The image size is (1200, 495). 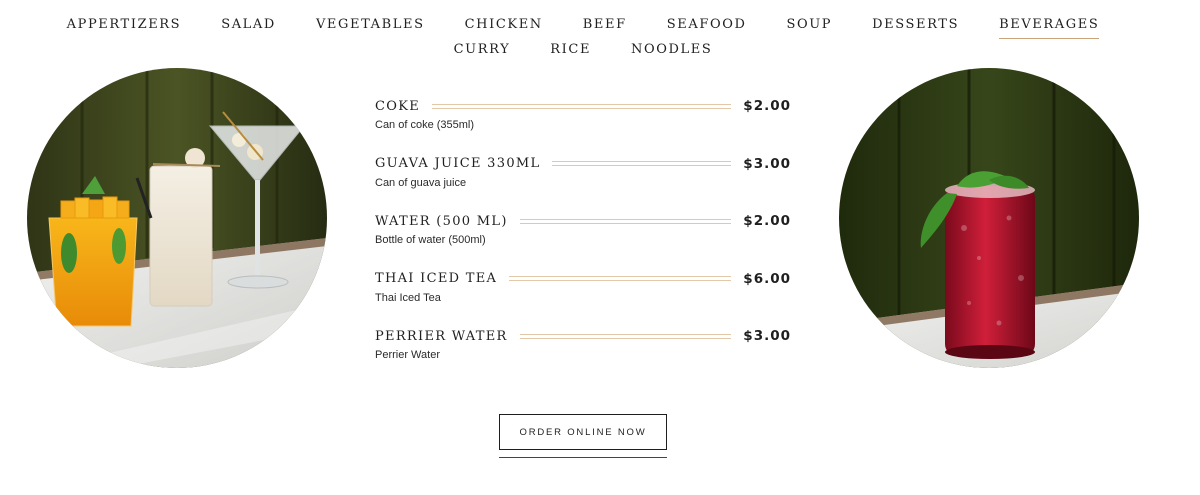 I want to click on menu-item: THAI ICED TEA $6.00 Thai Iced Tea, so click(x=583, y=299).